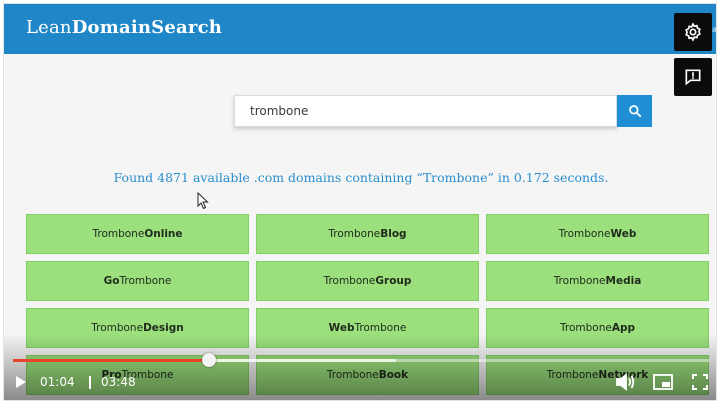 This screenshot has width=720, height=404. I want to click on feedback-button, so click(693, 77).